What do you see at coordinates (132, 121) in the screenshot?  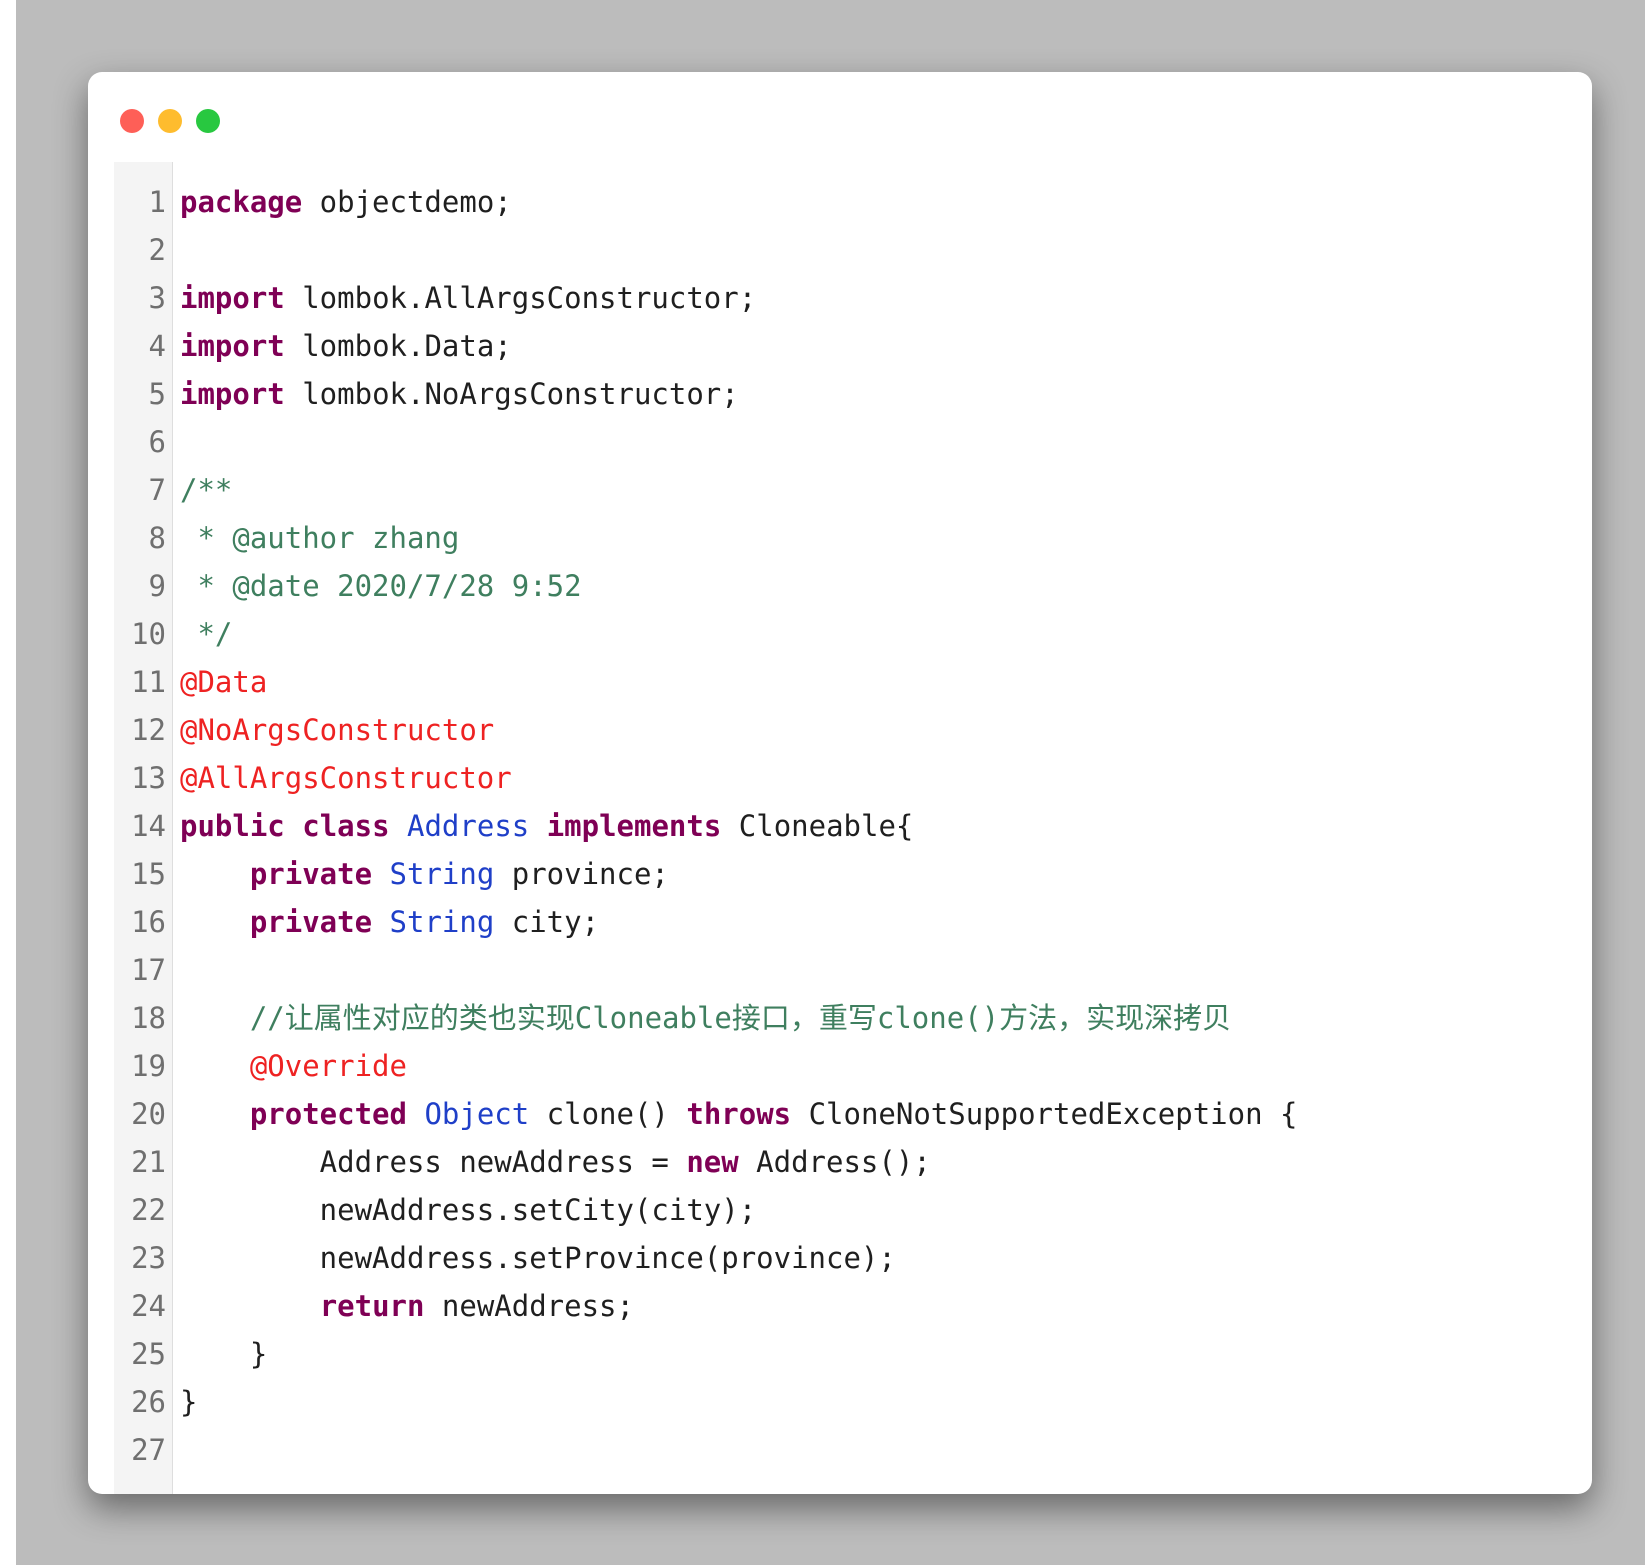 I see `close-dot-icon` at bounding box center [132, 121].